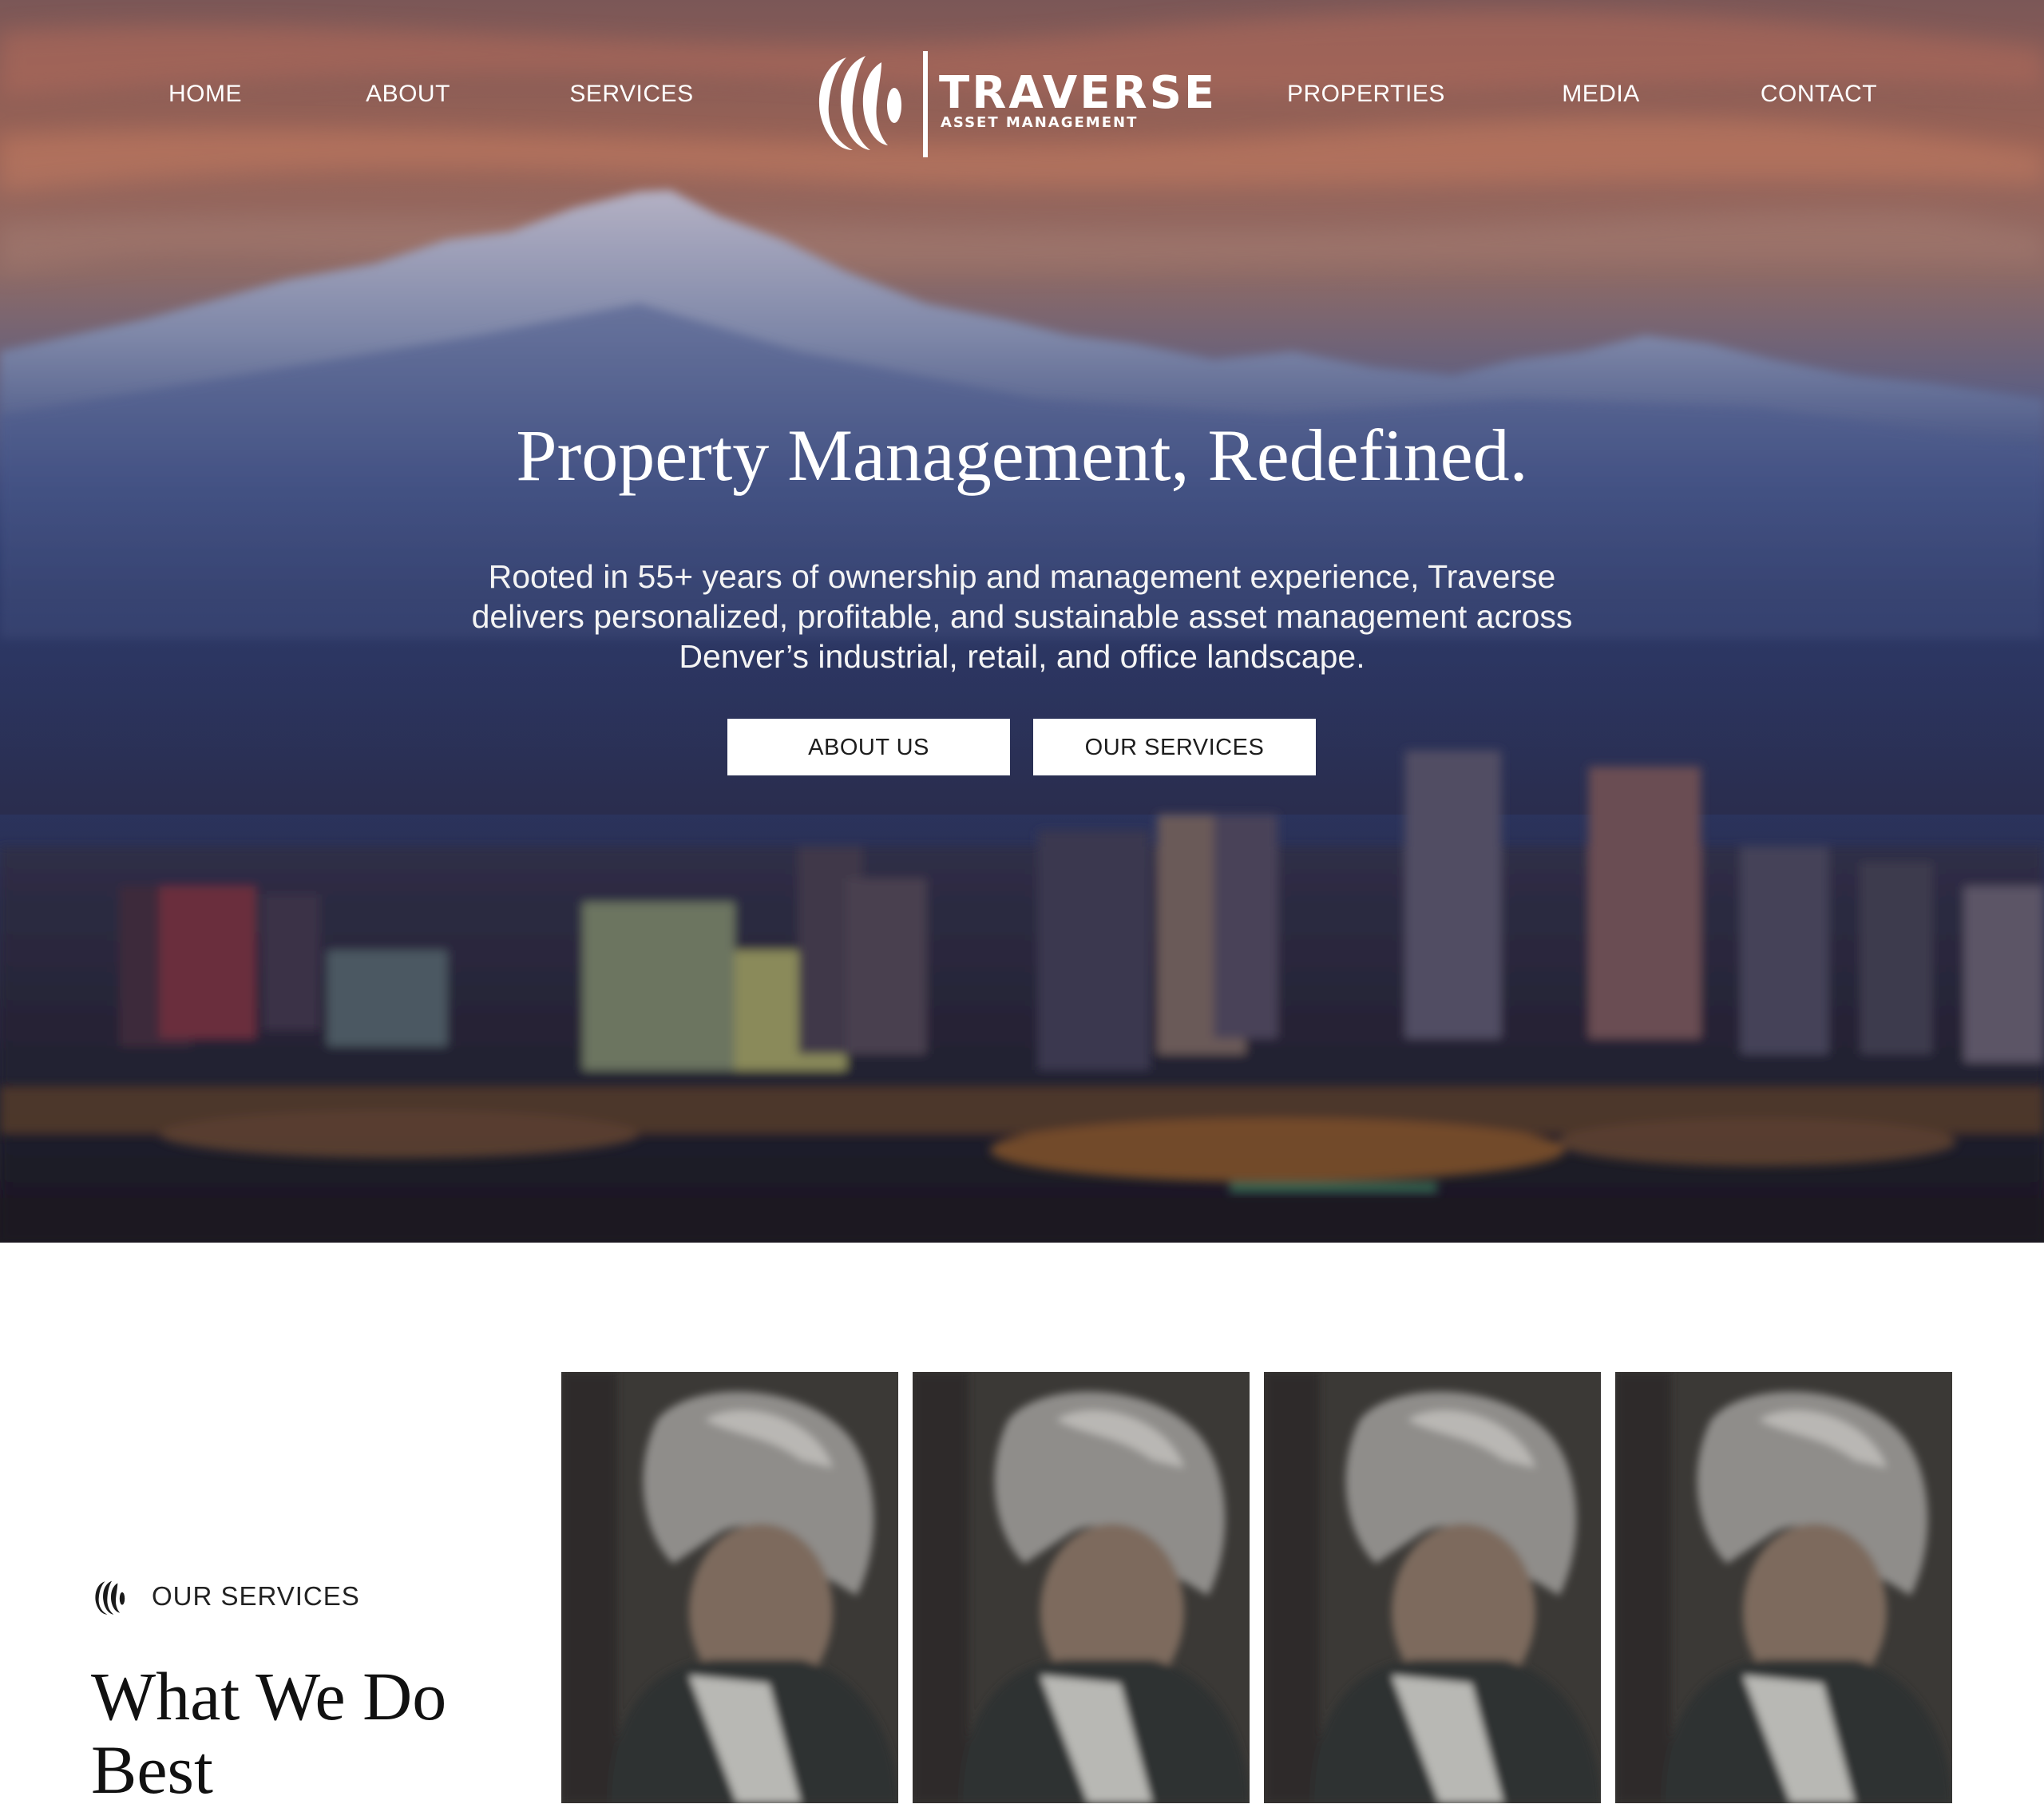 The width and height of the screenshot is (2044, 1808). What do you see at coordinates (1174, 747) in the screenshot?
I see `our-services-button: OUR SERVICES` at bounding box center [1174, 747].